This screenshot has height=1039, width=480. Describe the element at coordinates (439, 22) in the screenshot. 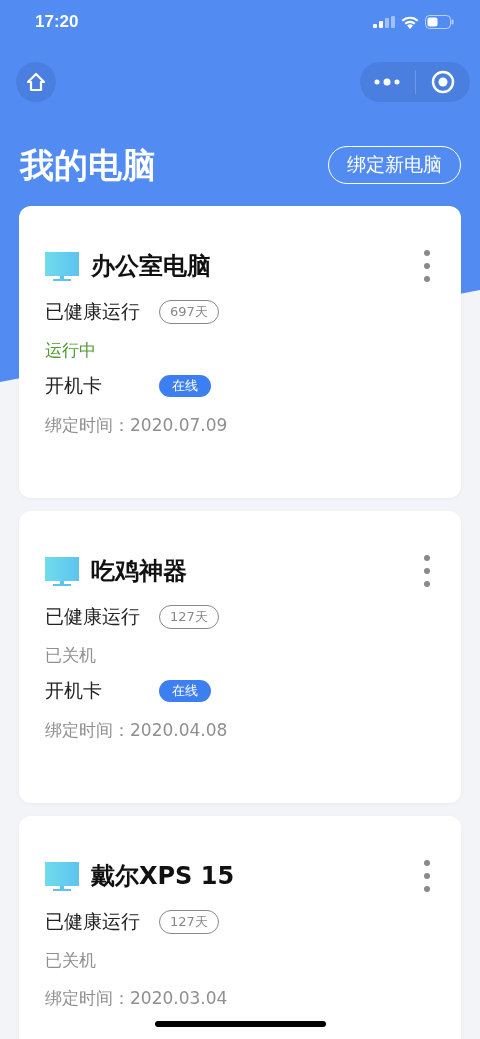

I see `battery-icon` at that location.